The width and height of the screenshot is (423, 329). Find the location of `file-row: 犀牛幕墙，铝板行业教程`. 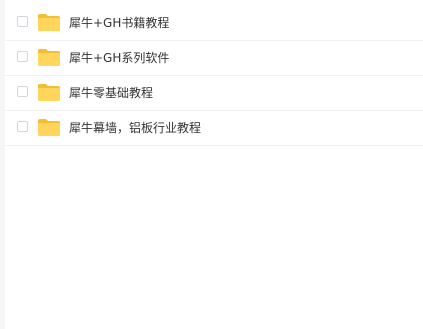

file-row: 犀牛幕墙，铝板行业教程 is located at coordinates (214, 128).